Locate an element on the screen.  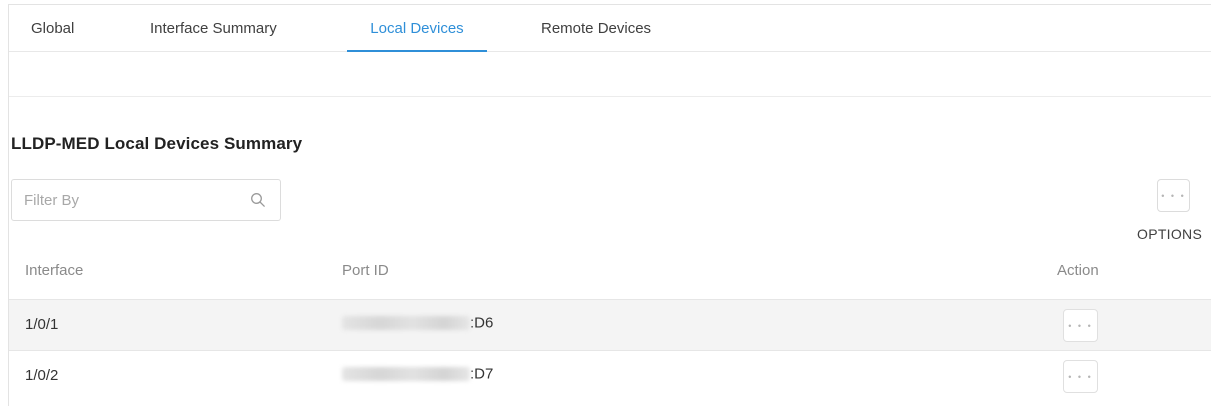
column-header-port-id: Port ID is located at coordinates (365, 270).